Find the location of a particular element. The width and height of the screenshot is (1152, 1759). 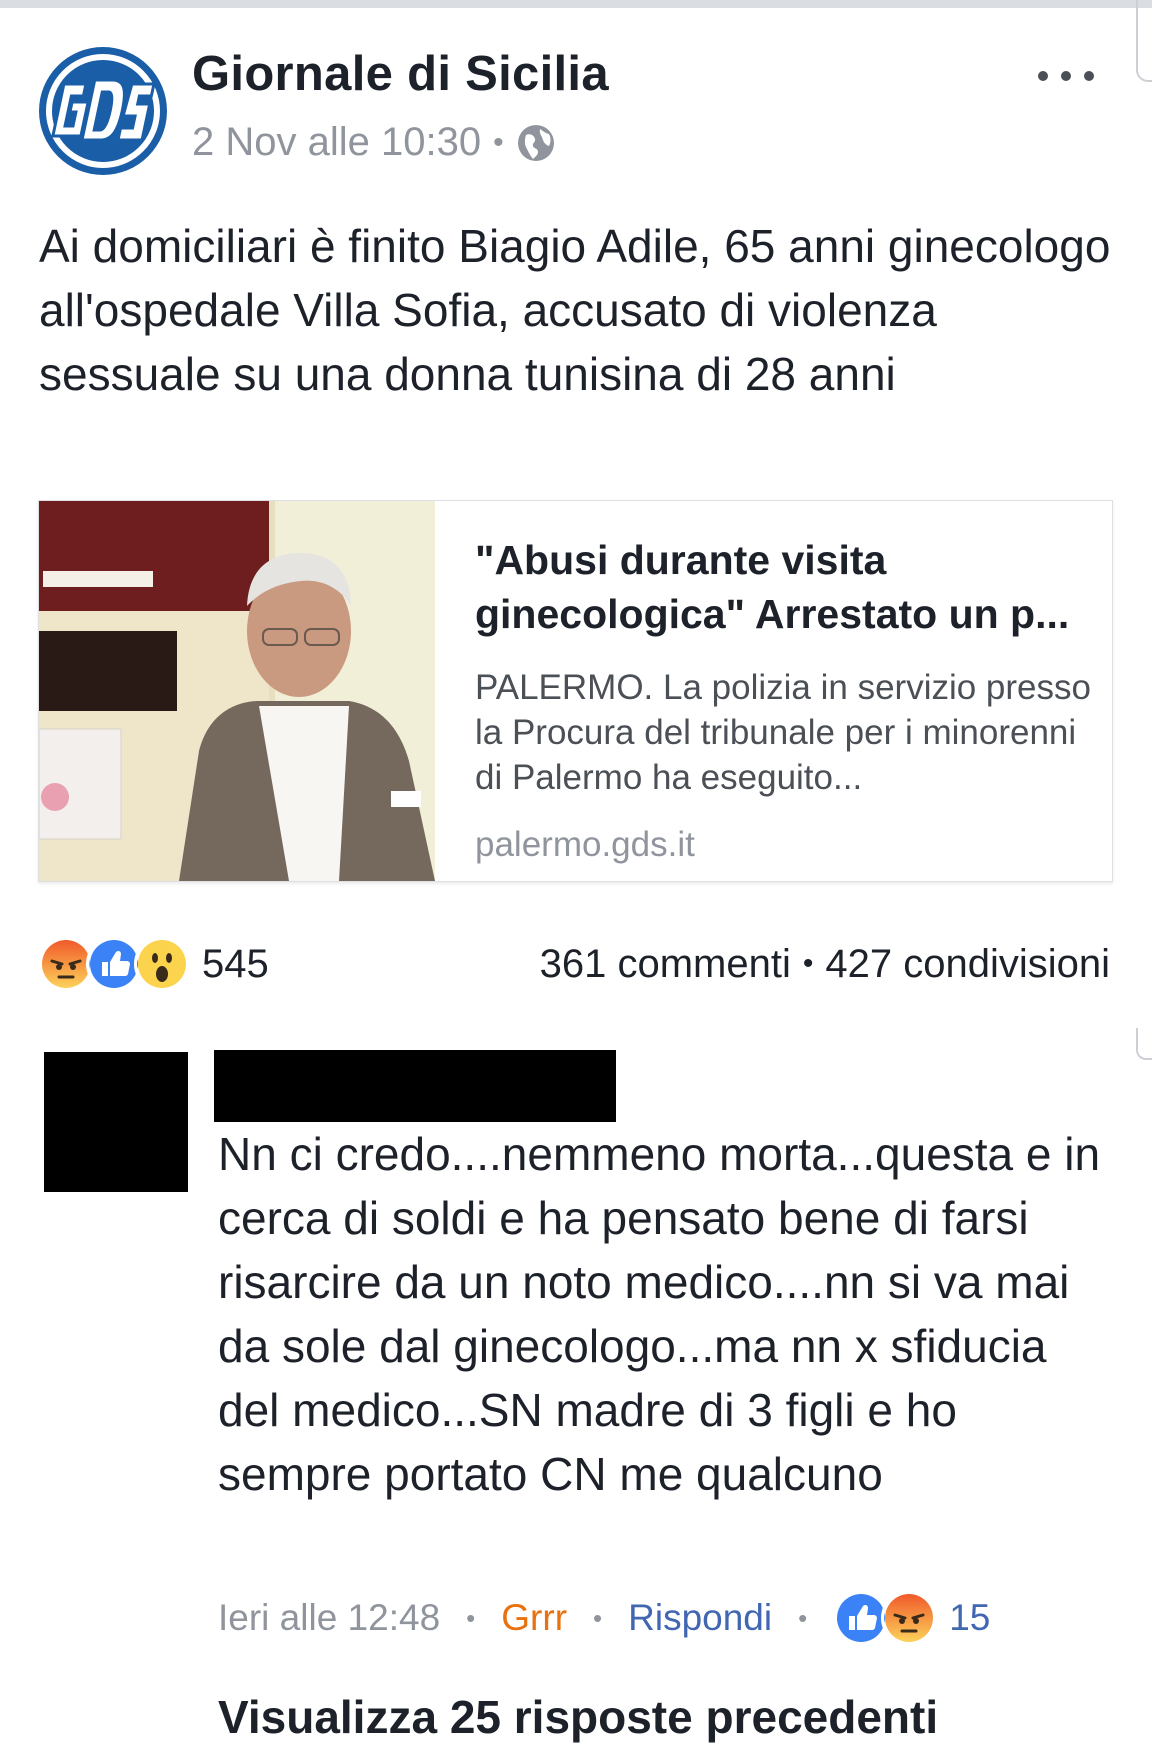

comment-reactions-count: 15 is located at coordinates (970, 1617).